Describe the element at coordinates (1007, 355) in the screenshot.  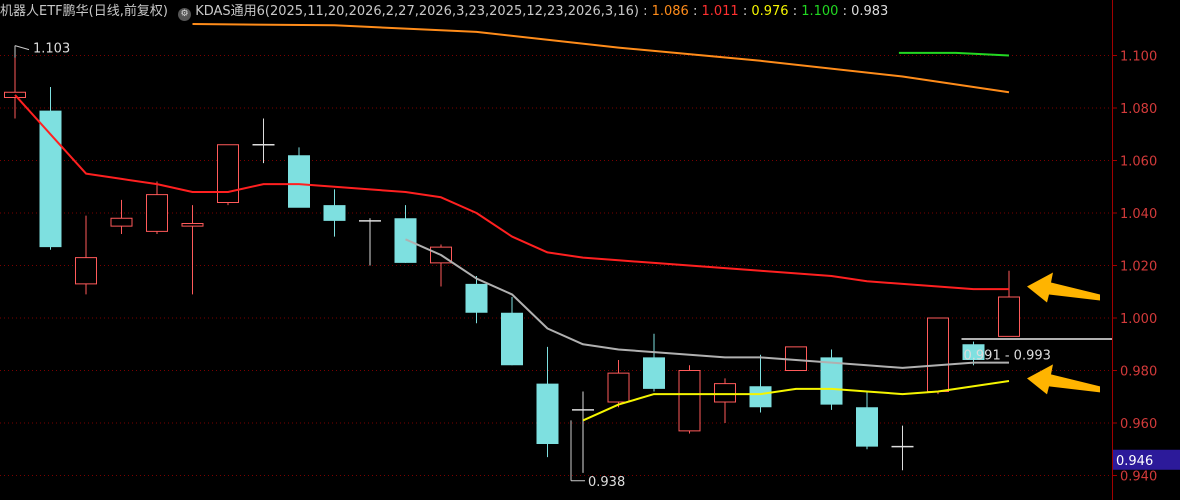
I see `range-label: 0.991 - 0.993` at that location.